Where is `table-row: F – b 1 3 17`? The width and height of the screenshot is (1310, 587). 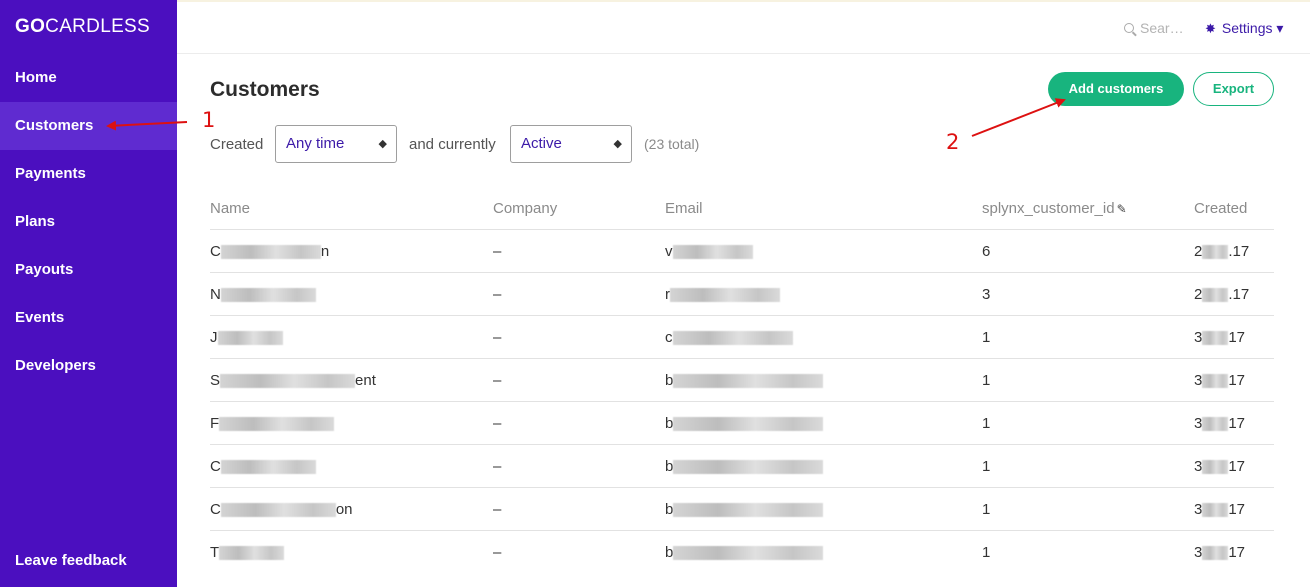
table-row: F – b 1 3 17 is located at coordinates (742, 422).